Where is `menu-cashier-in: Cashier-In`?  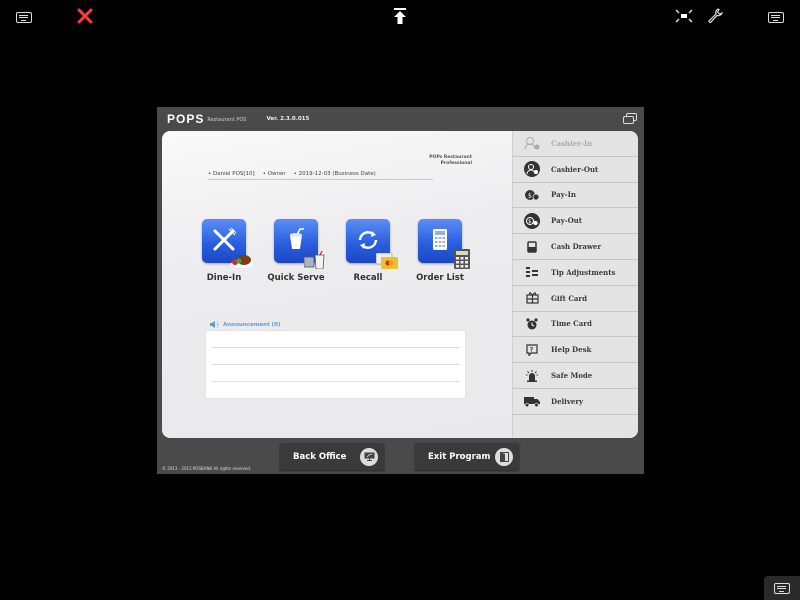 menu-cashier-in: Cashier-In is located at coordinates (575, 144).